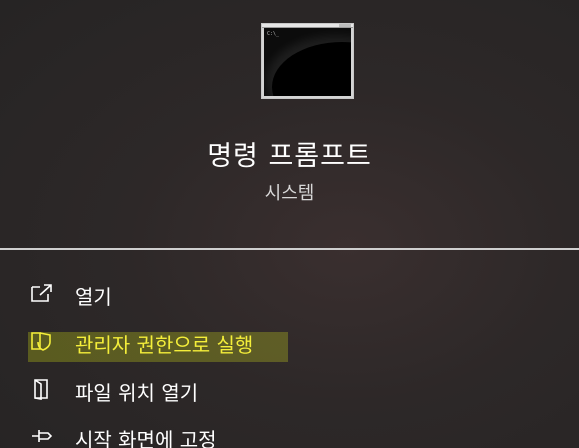 This screenshot has height=448, width=579. What do you see at coordinates (164, 345) in the screenshot?
I see `menu-item-label: 관리자 권한으로 실행` at bounding box center [164, 345].